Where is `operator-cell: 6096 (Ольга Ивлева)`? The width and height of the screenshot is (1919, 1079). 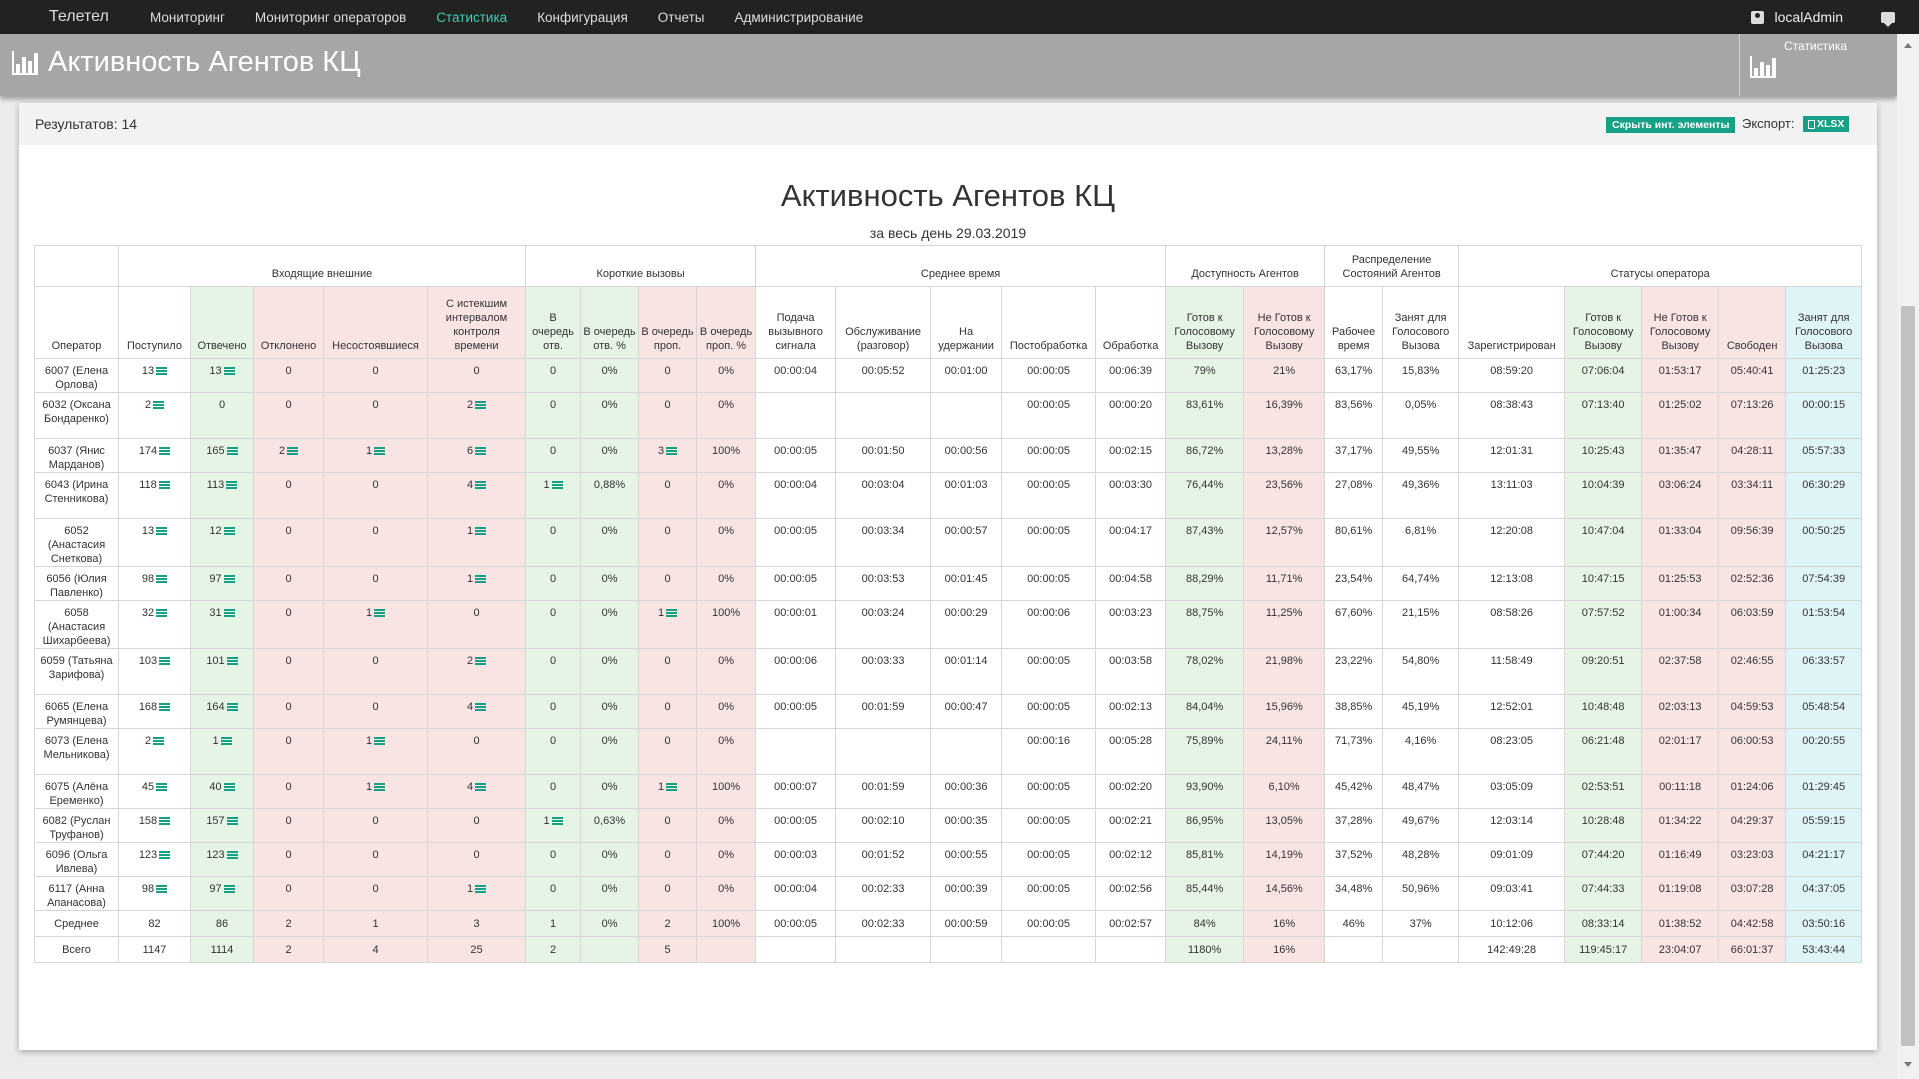
operator-cell: 6096 (Ольга Ивлева) is located at coordinates (76, 859).